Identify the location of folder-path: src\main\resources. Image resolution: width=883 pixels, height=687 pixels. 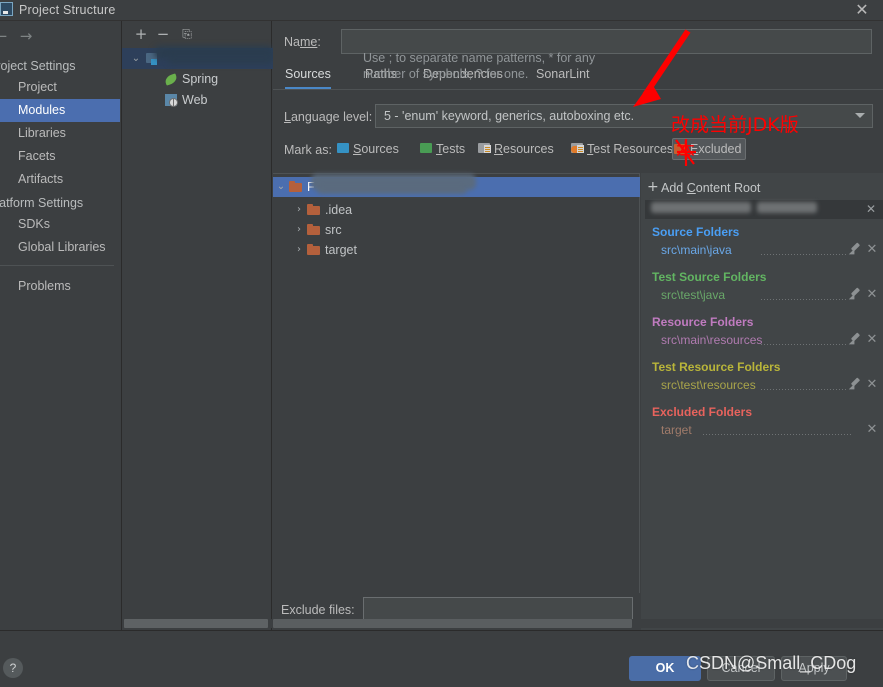
(712, 340).